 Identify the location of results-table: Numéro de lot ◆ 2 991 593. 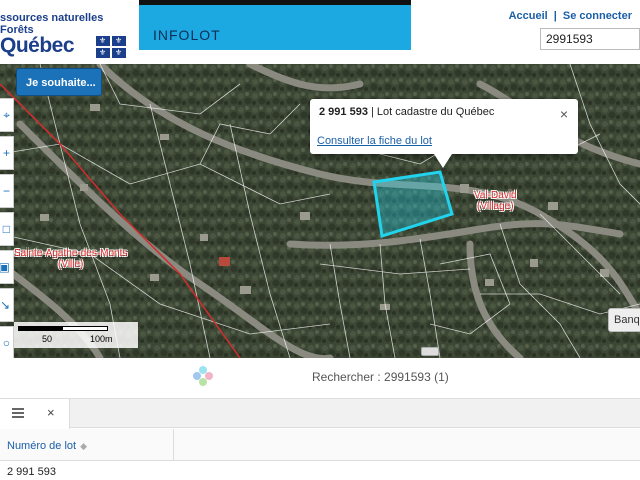
(320, 454).